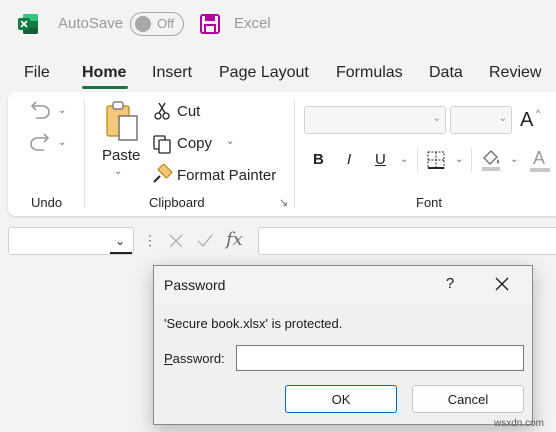 The width and height of the screenshot is (556, 432). Describe the element at coordinates (349, 159) in the screenshot. I see `italic-button: I` at that location.